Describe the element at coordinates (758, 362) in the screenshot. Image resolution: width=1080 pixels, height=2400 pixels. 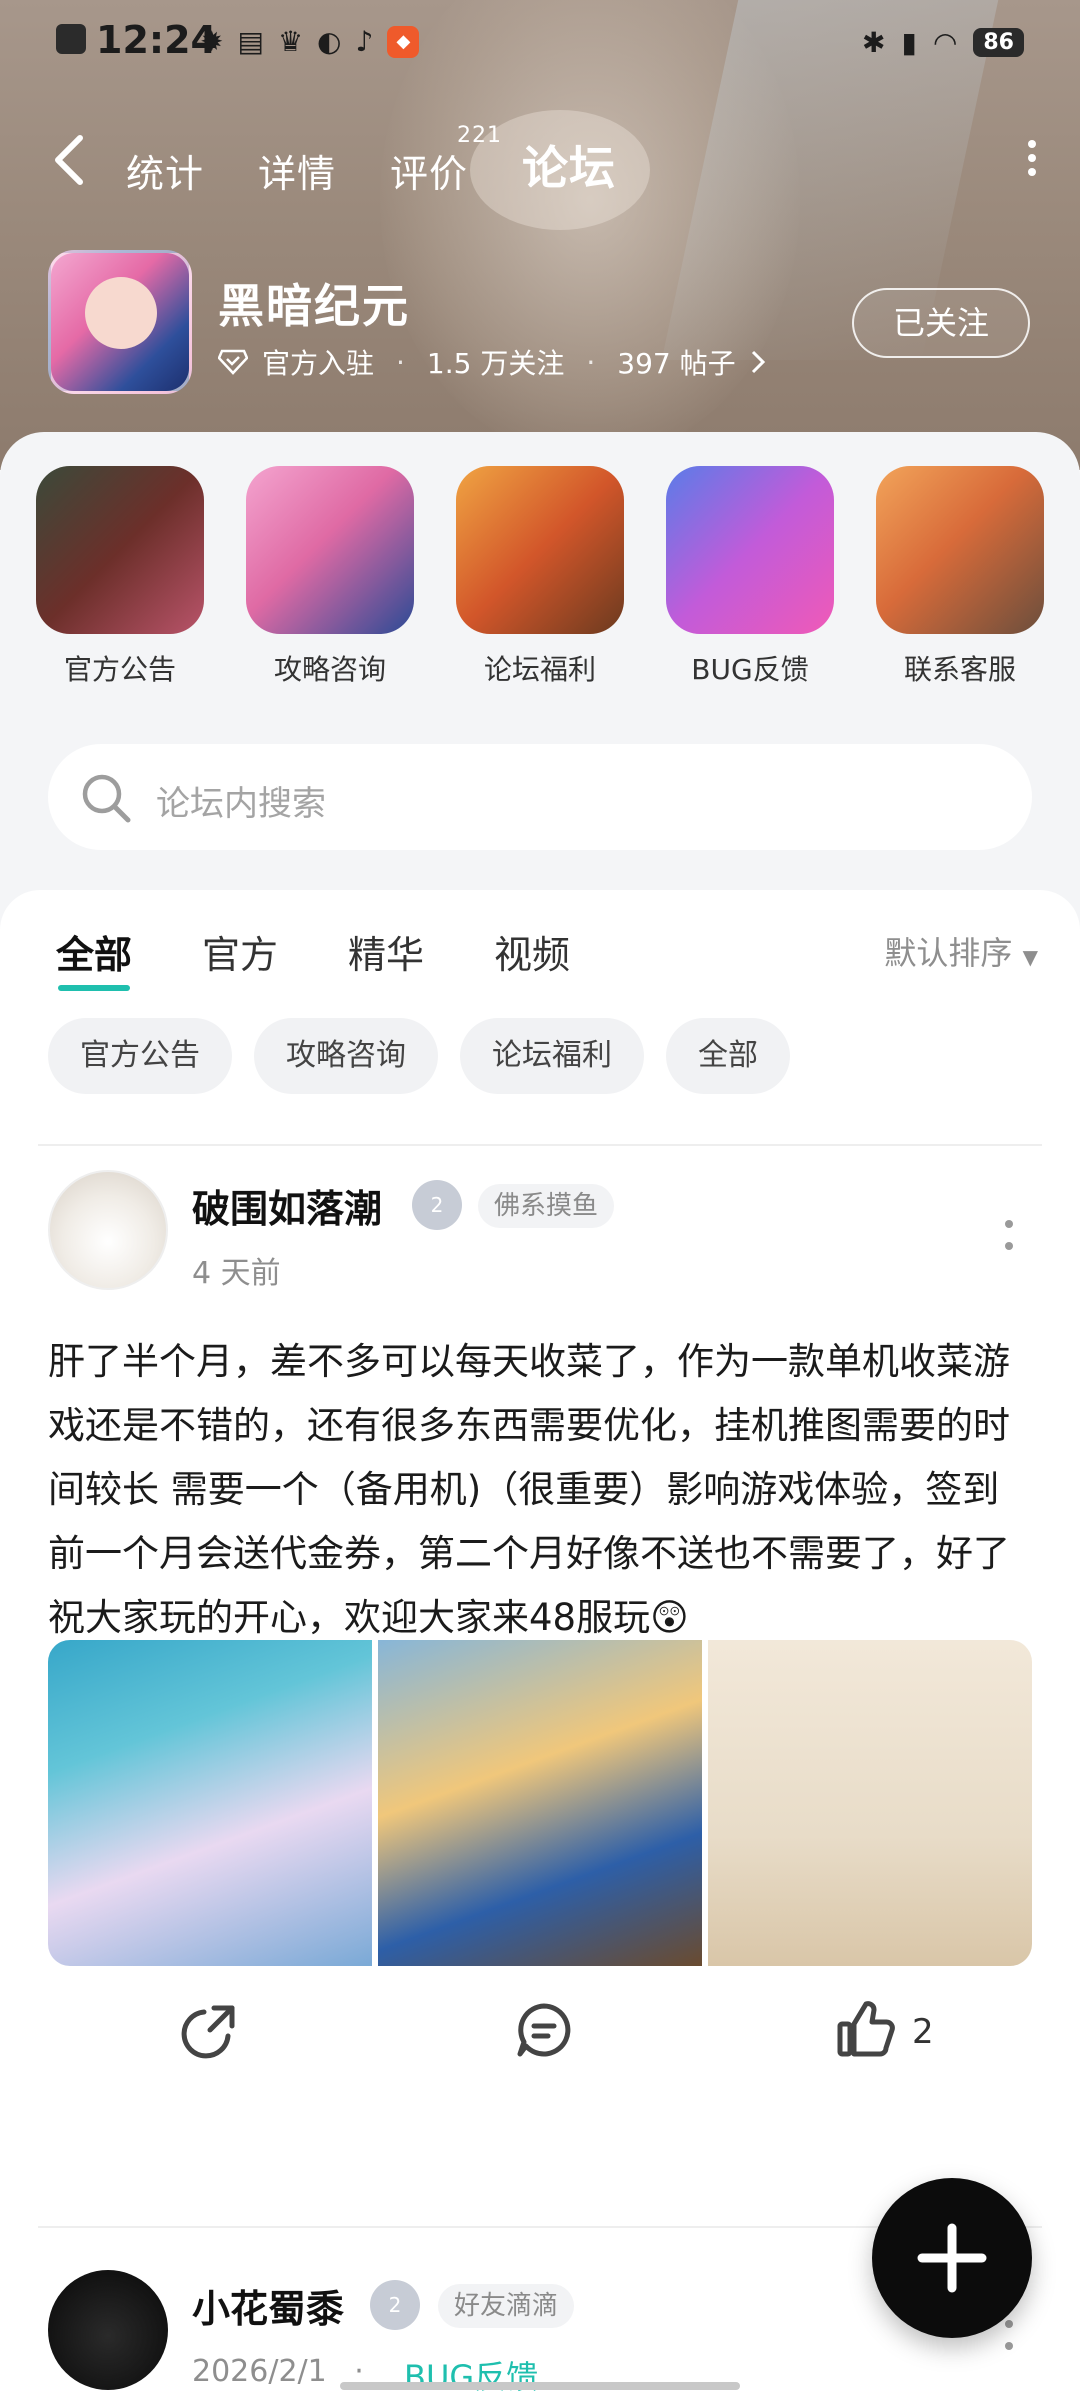
I see `chevron-right-icon` at that location.